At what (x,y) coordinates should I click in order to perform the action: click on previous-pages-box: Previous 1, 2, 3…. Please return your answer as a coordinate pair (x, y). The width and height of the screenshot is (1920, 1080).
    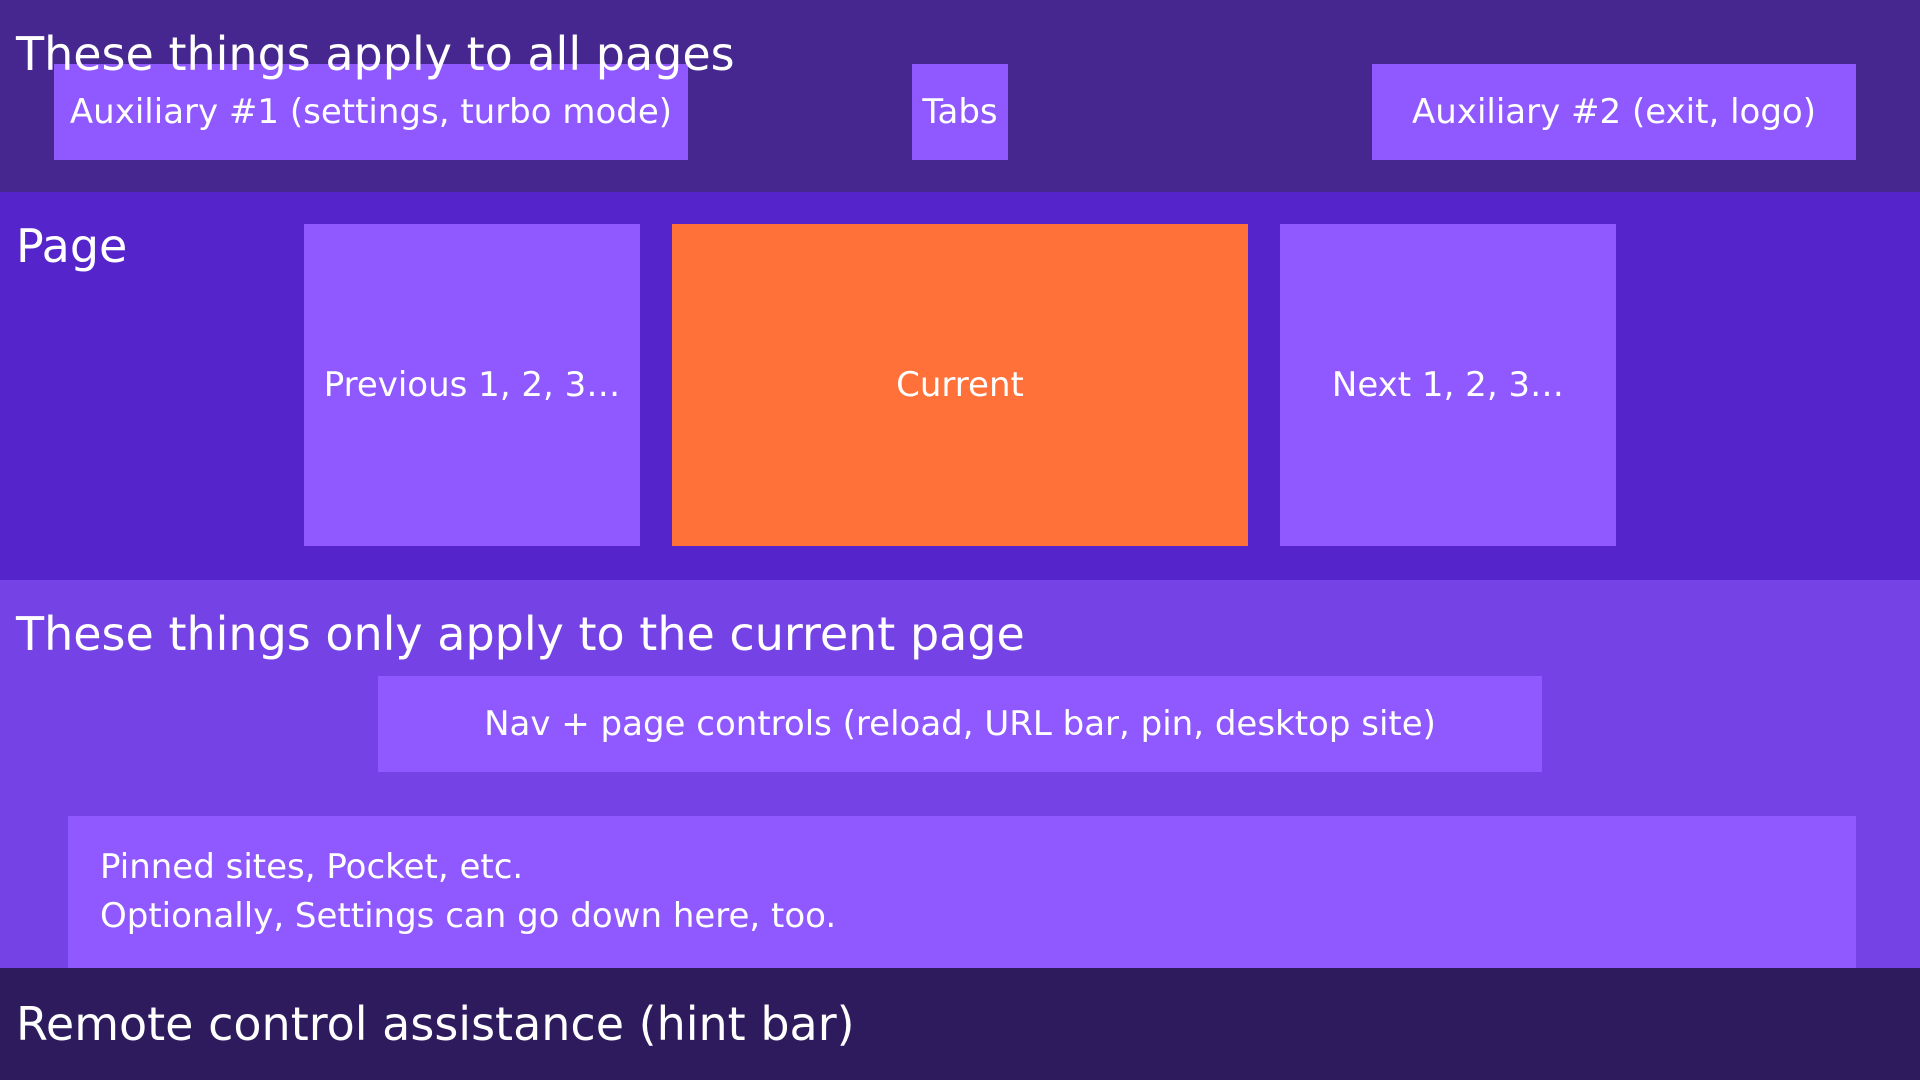
    Looking at the image, I should click on (472, 385).